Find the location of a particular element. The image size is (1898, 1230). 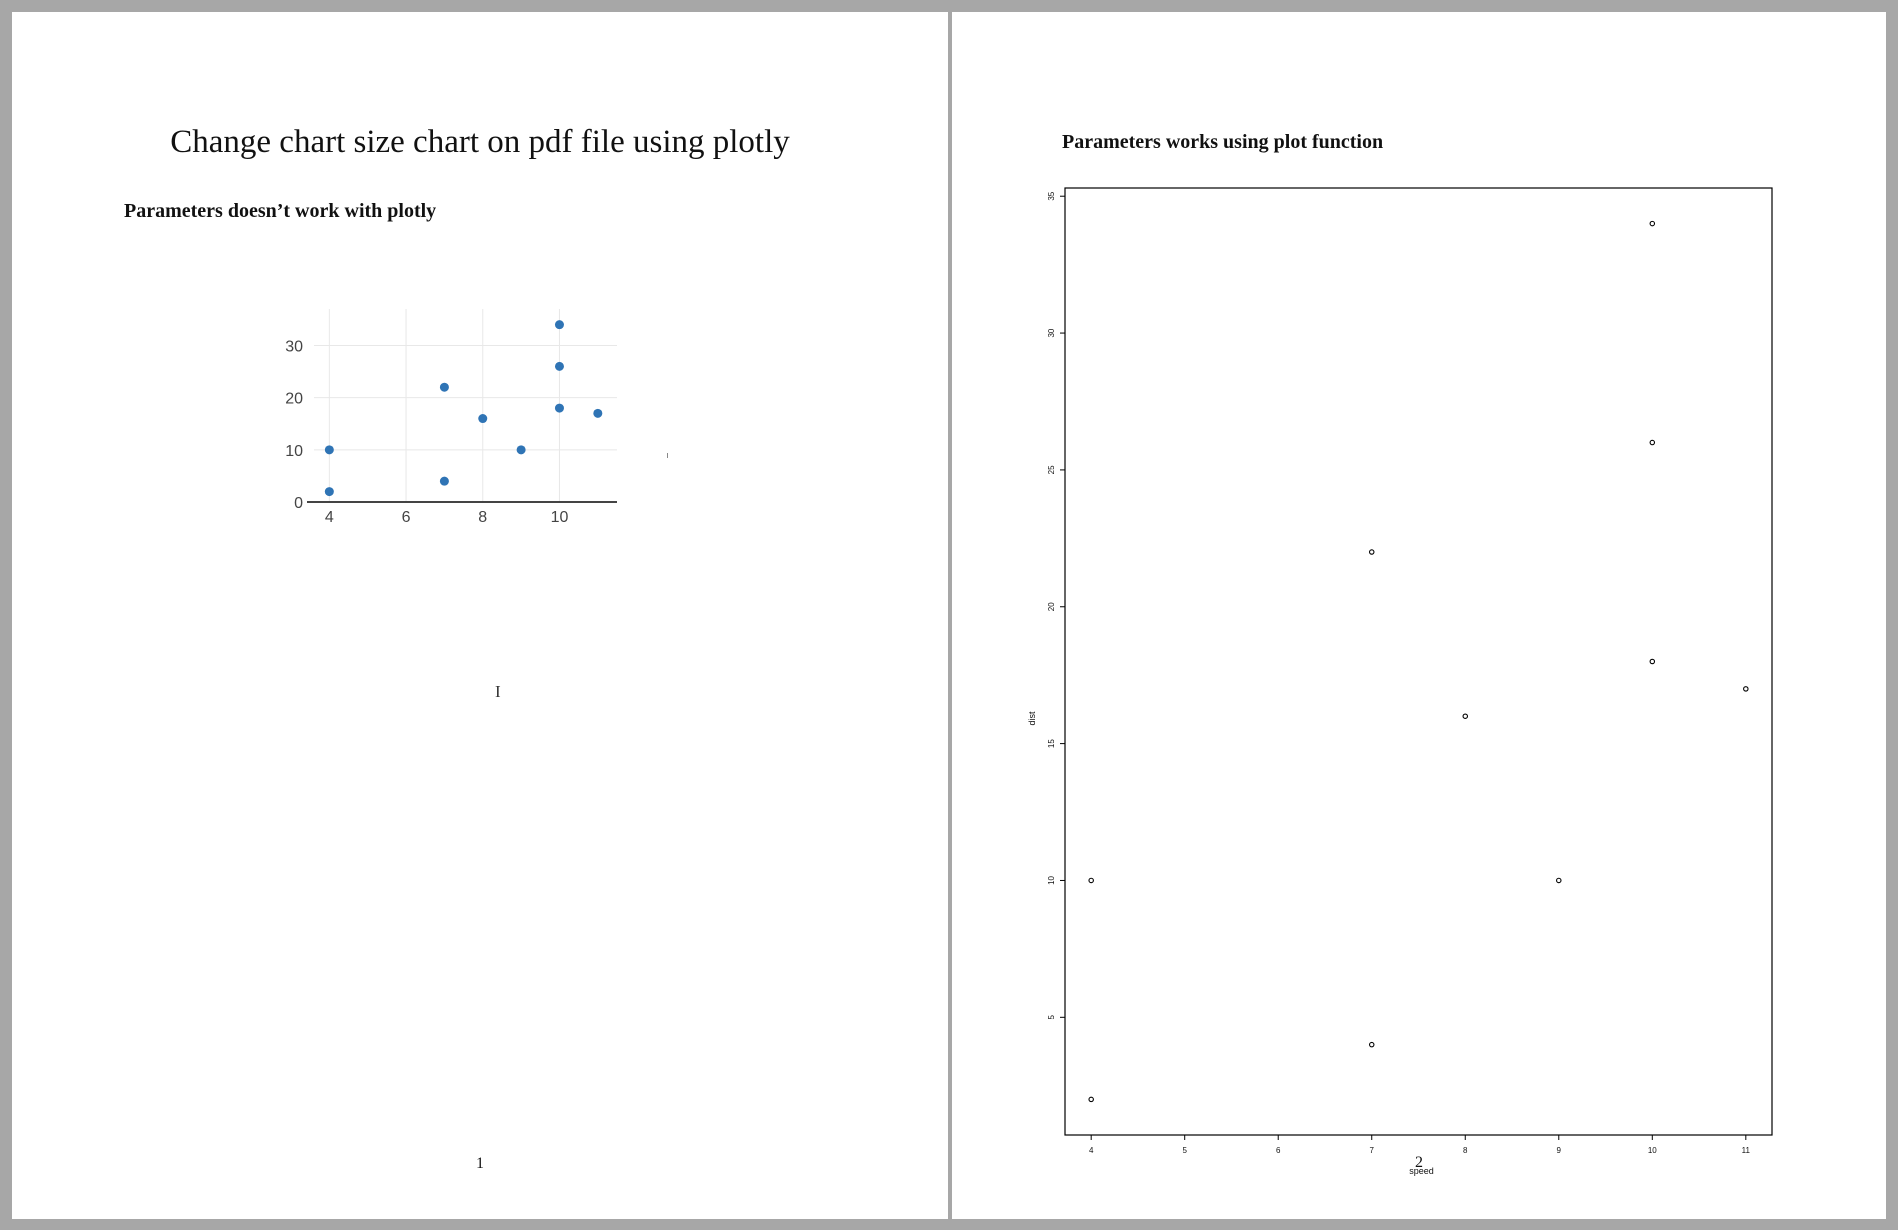

x-tick-label: 11 is located at coordinates (1746, 1150).